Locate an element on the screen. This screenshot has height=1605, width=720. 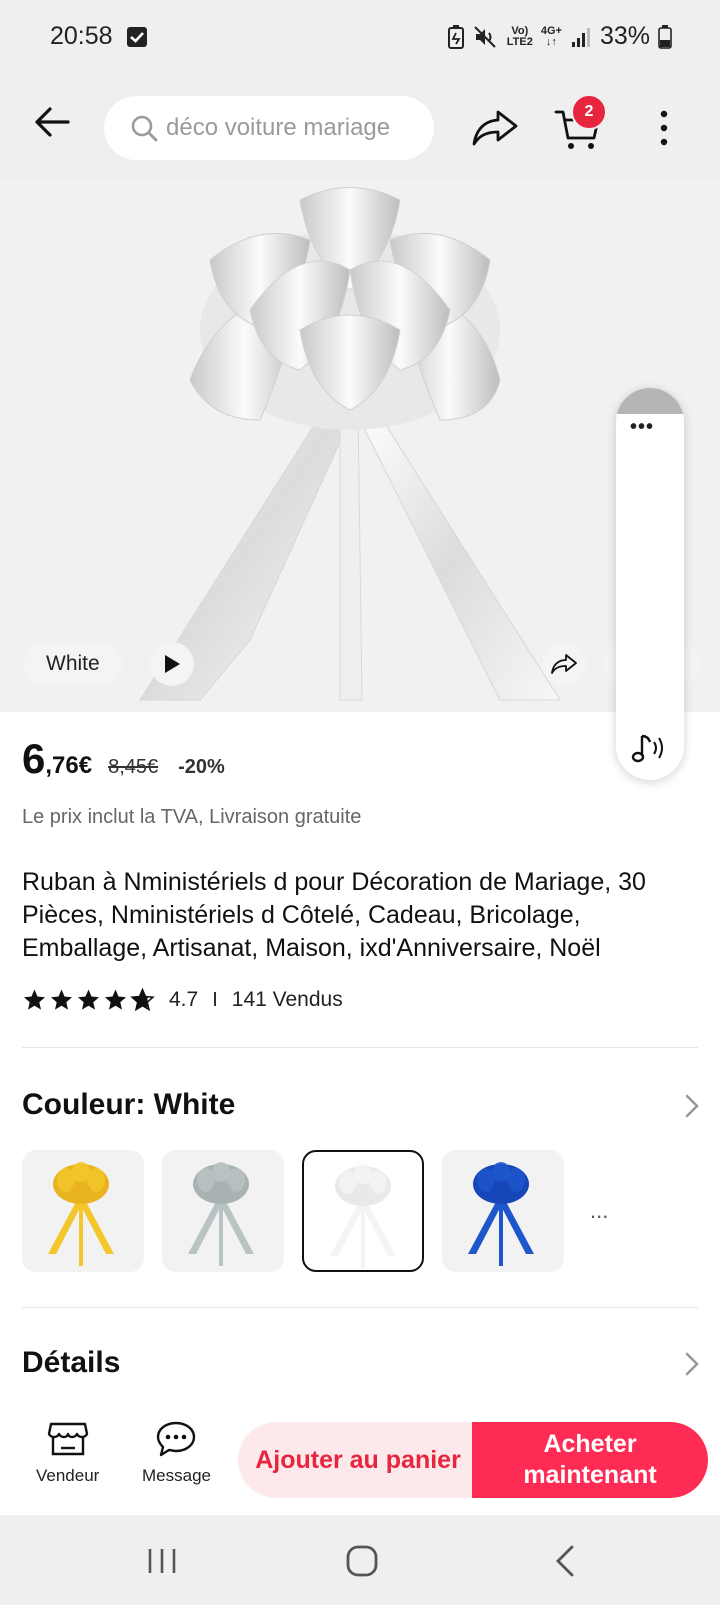
image-share-button is located at coordinates (564, 664).